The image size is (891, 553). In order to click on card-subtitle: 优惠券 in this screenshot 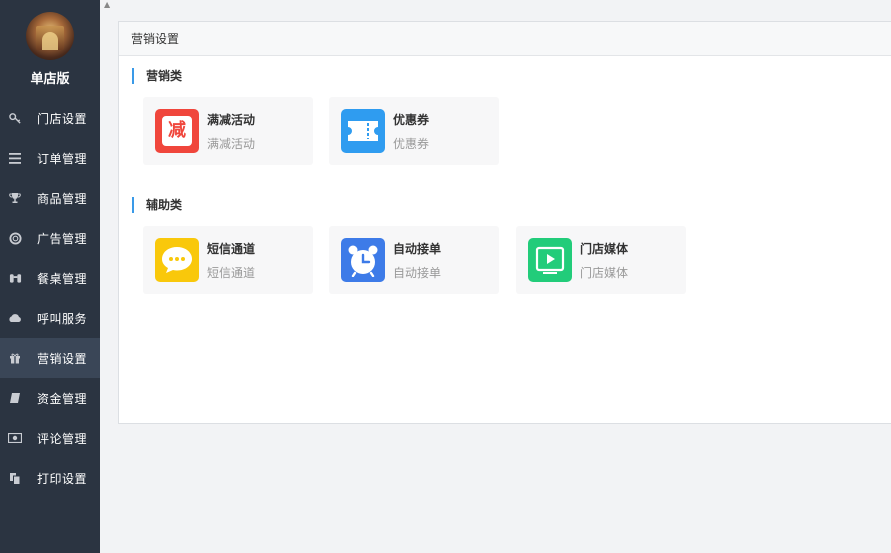, I will do `click(411, 144)`.